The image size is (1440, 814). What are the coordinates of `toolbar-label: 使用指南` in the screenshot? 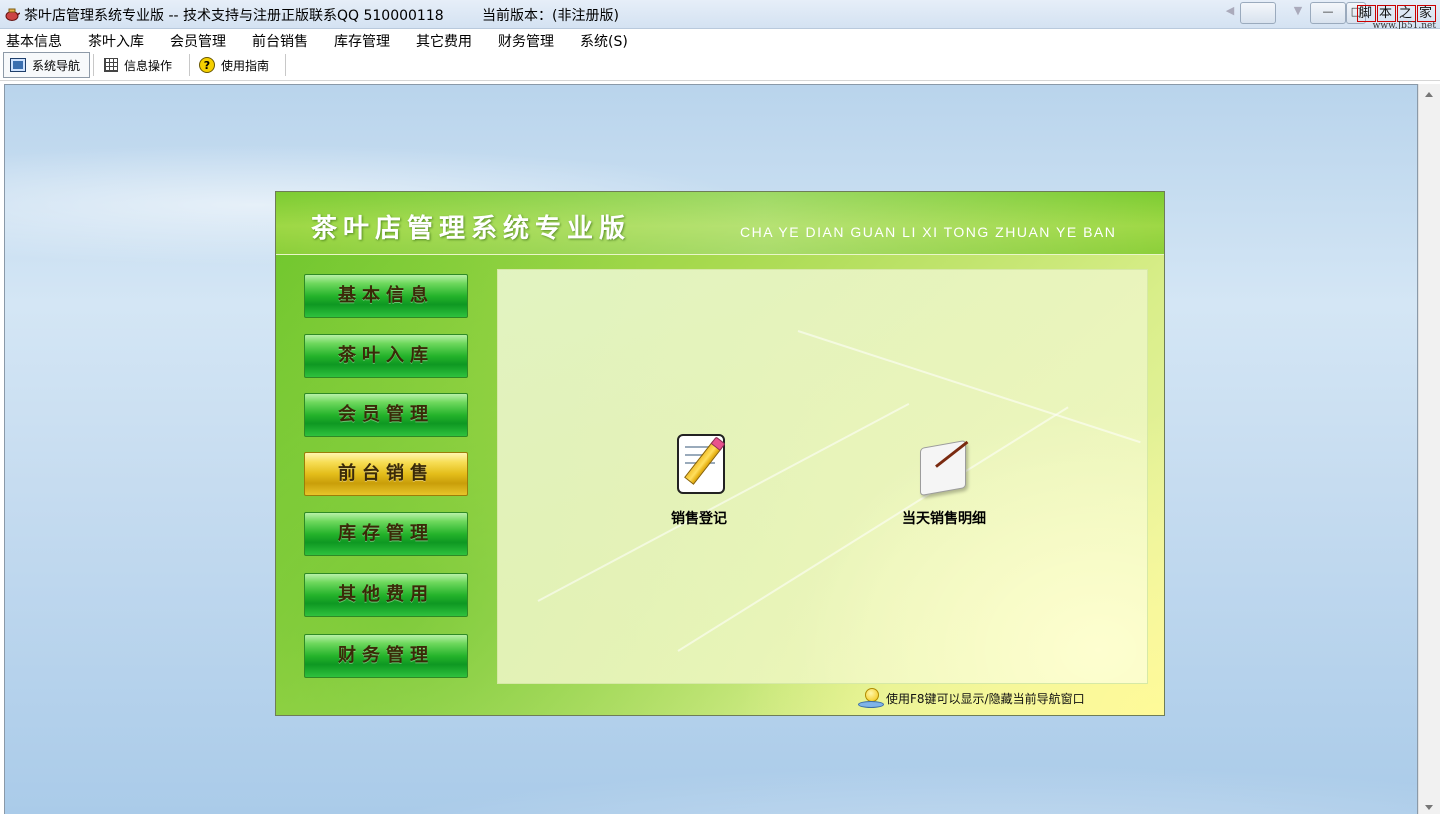 It's located at (245, 65).